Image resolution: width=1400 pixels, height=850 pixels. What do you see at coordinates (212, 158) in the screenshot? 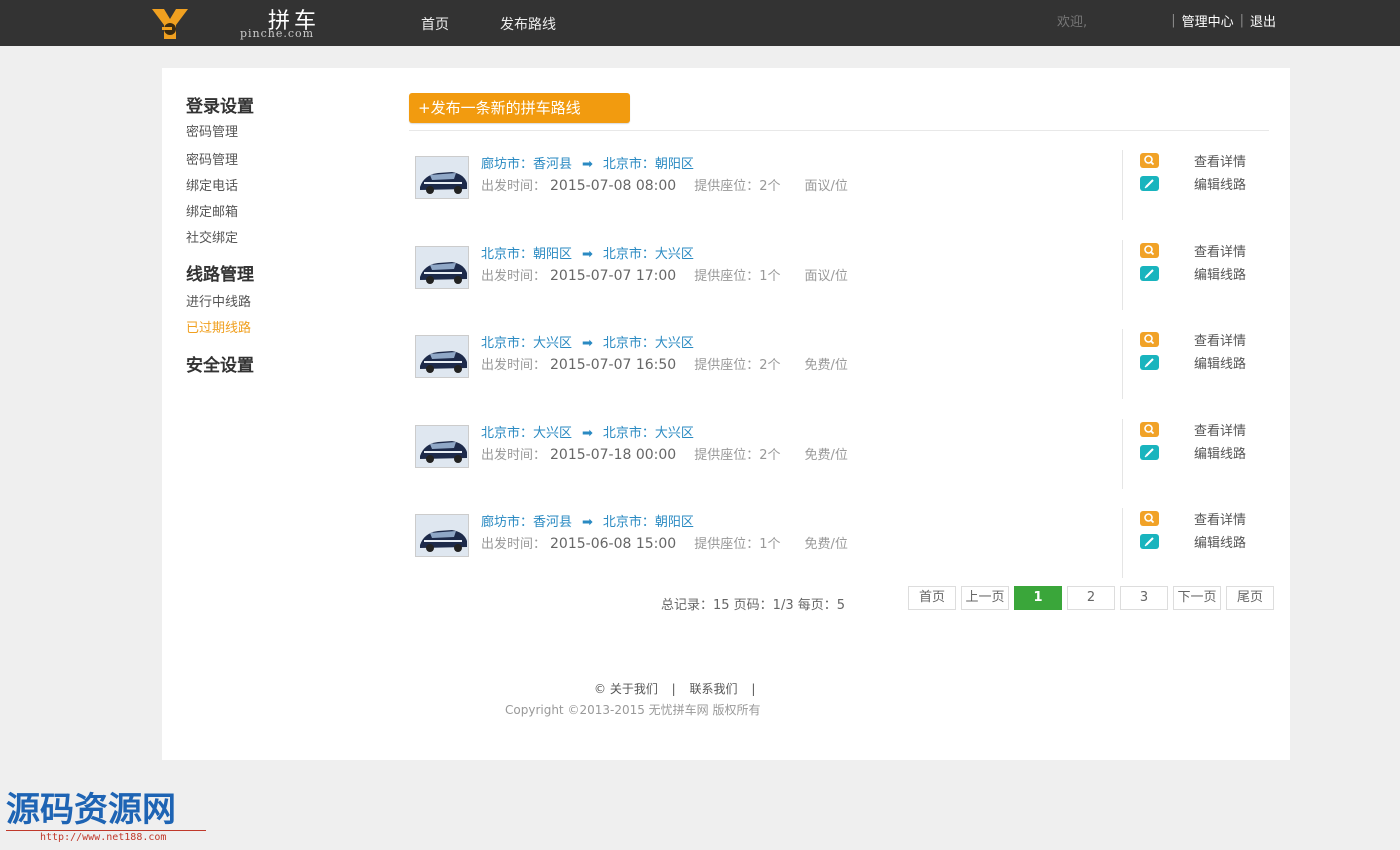
I see `sidebar-item-password: 密码管理` at bounding box center [212, 158].